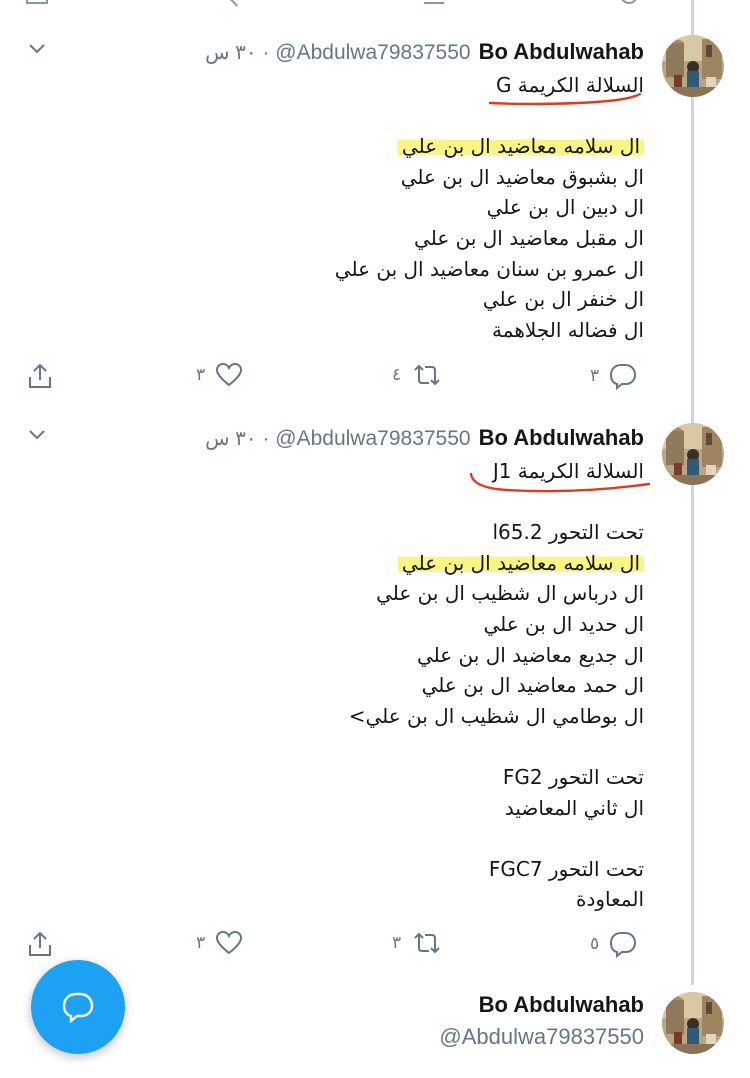 This screenshot has height=1078, width=750. I want to click on tweet-line: ال درباس ال شظيب ال بن علي, so click(510, 593).